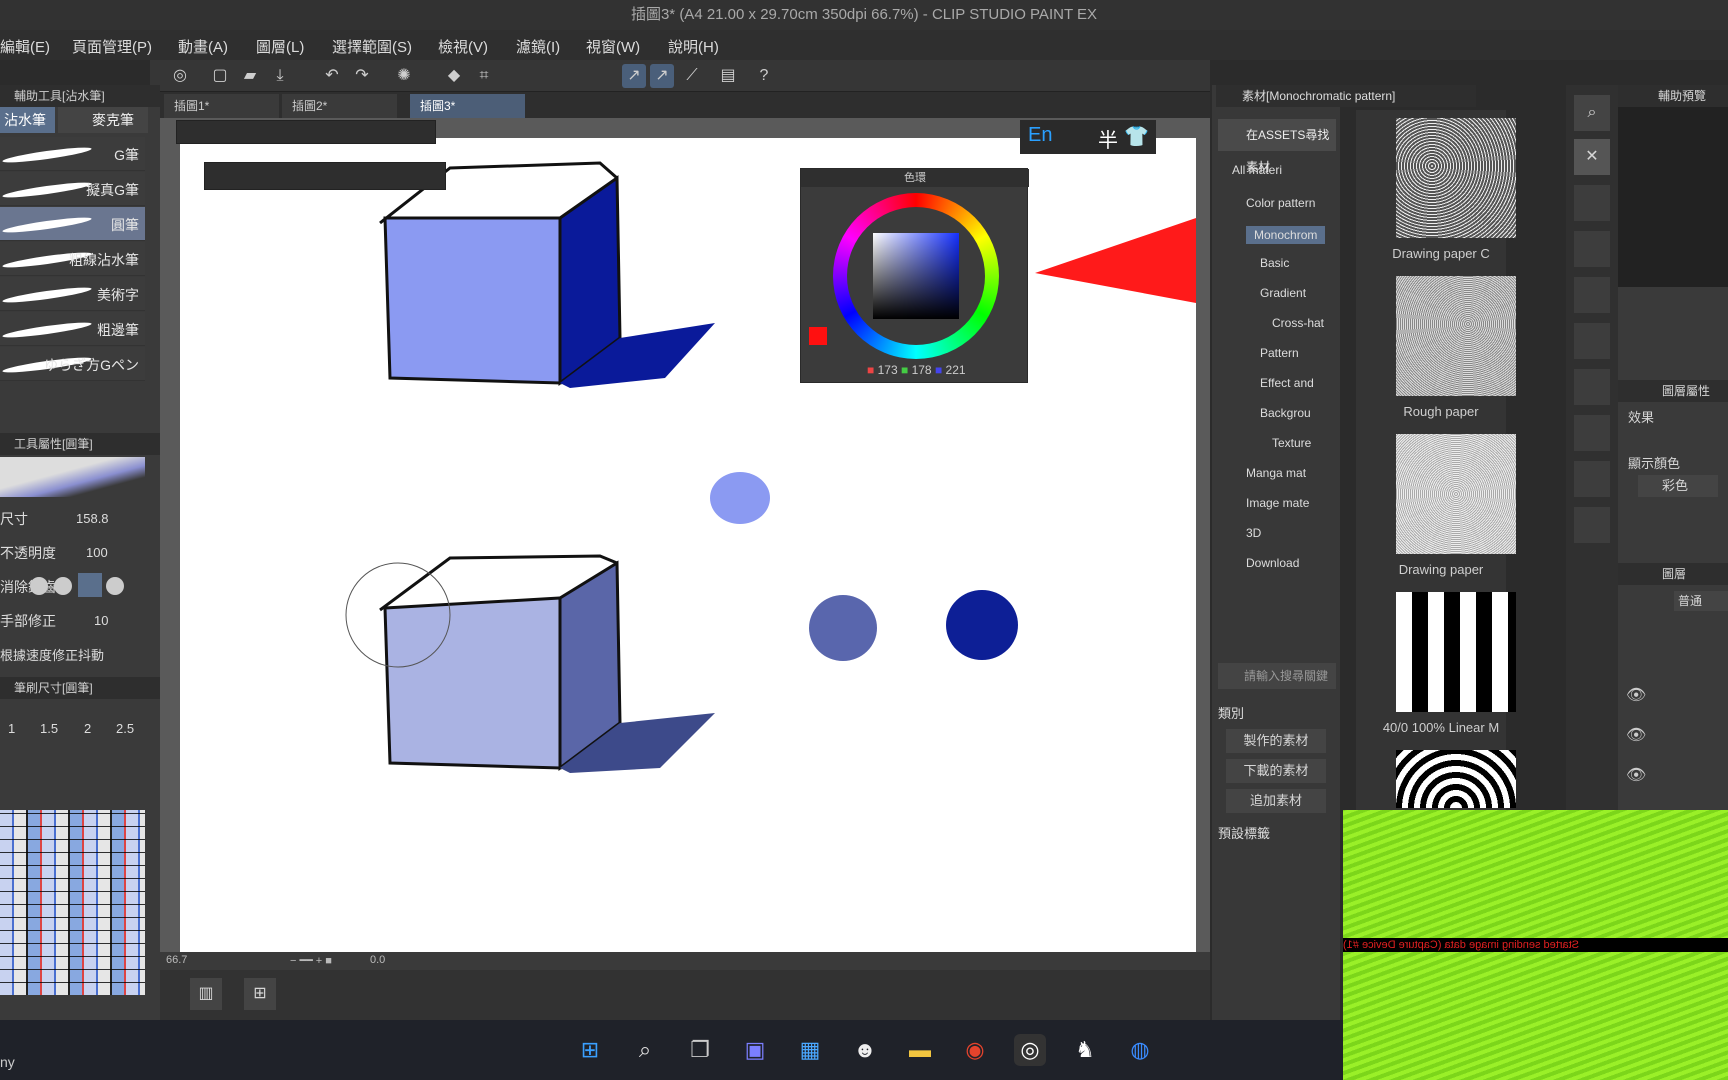  I want to click on added-materials-button: 追加素材, so click(1276, 801).